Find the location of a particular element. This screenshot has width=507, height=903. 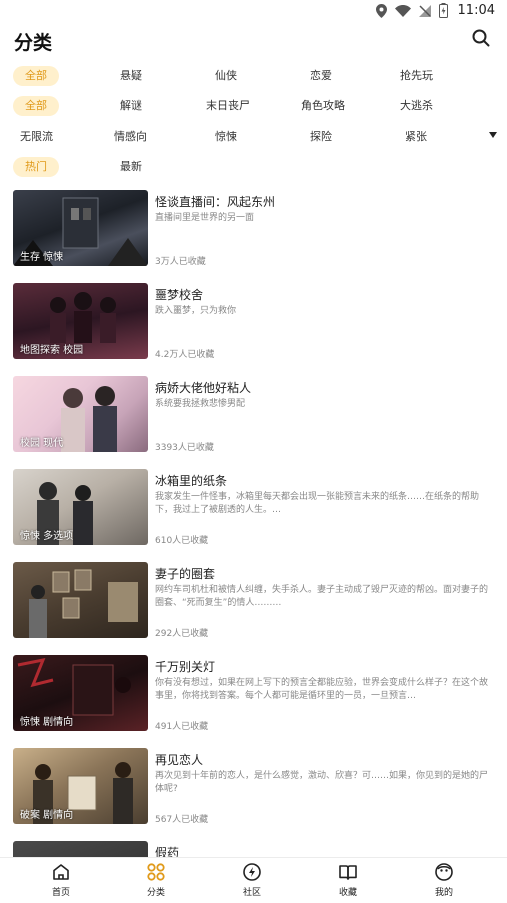

nav-home-label: 首页 is located at coordinates (60, 893).